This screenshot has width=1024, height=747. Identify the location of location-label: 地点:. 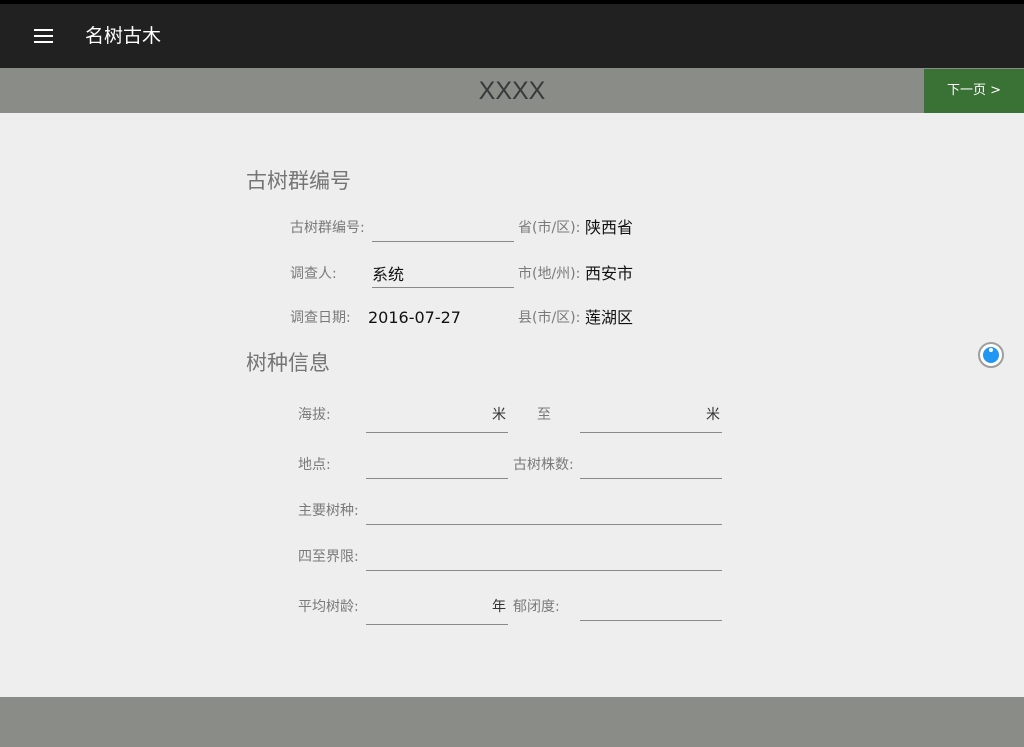
(314, 465).